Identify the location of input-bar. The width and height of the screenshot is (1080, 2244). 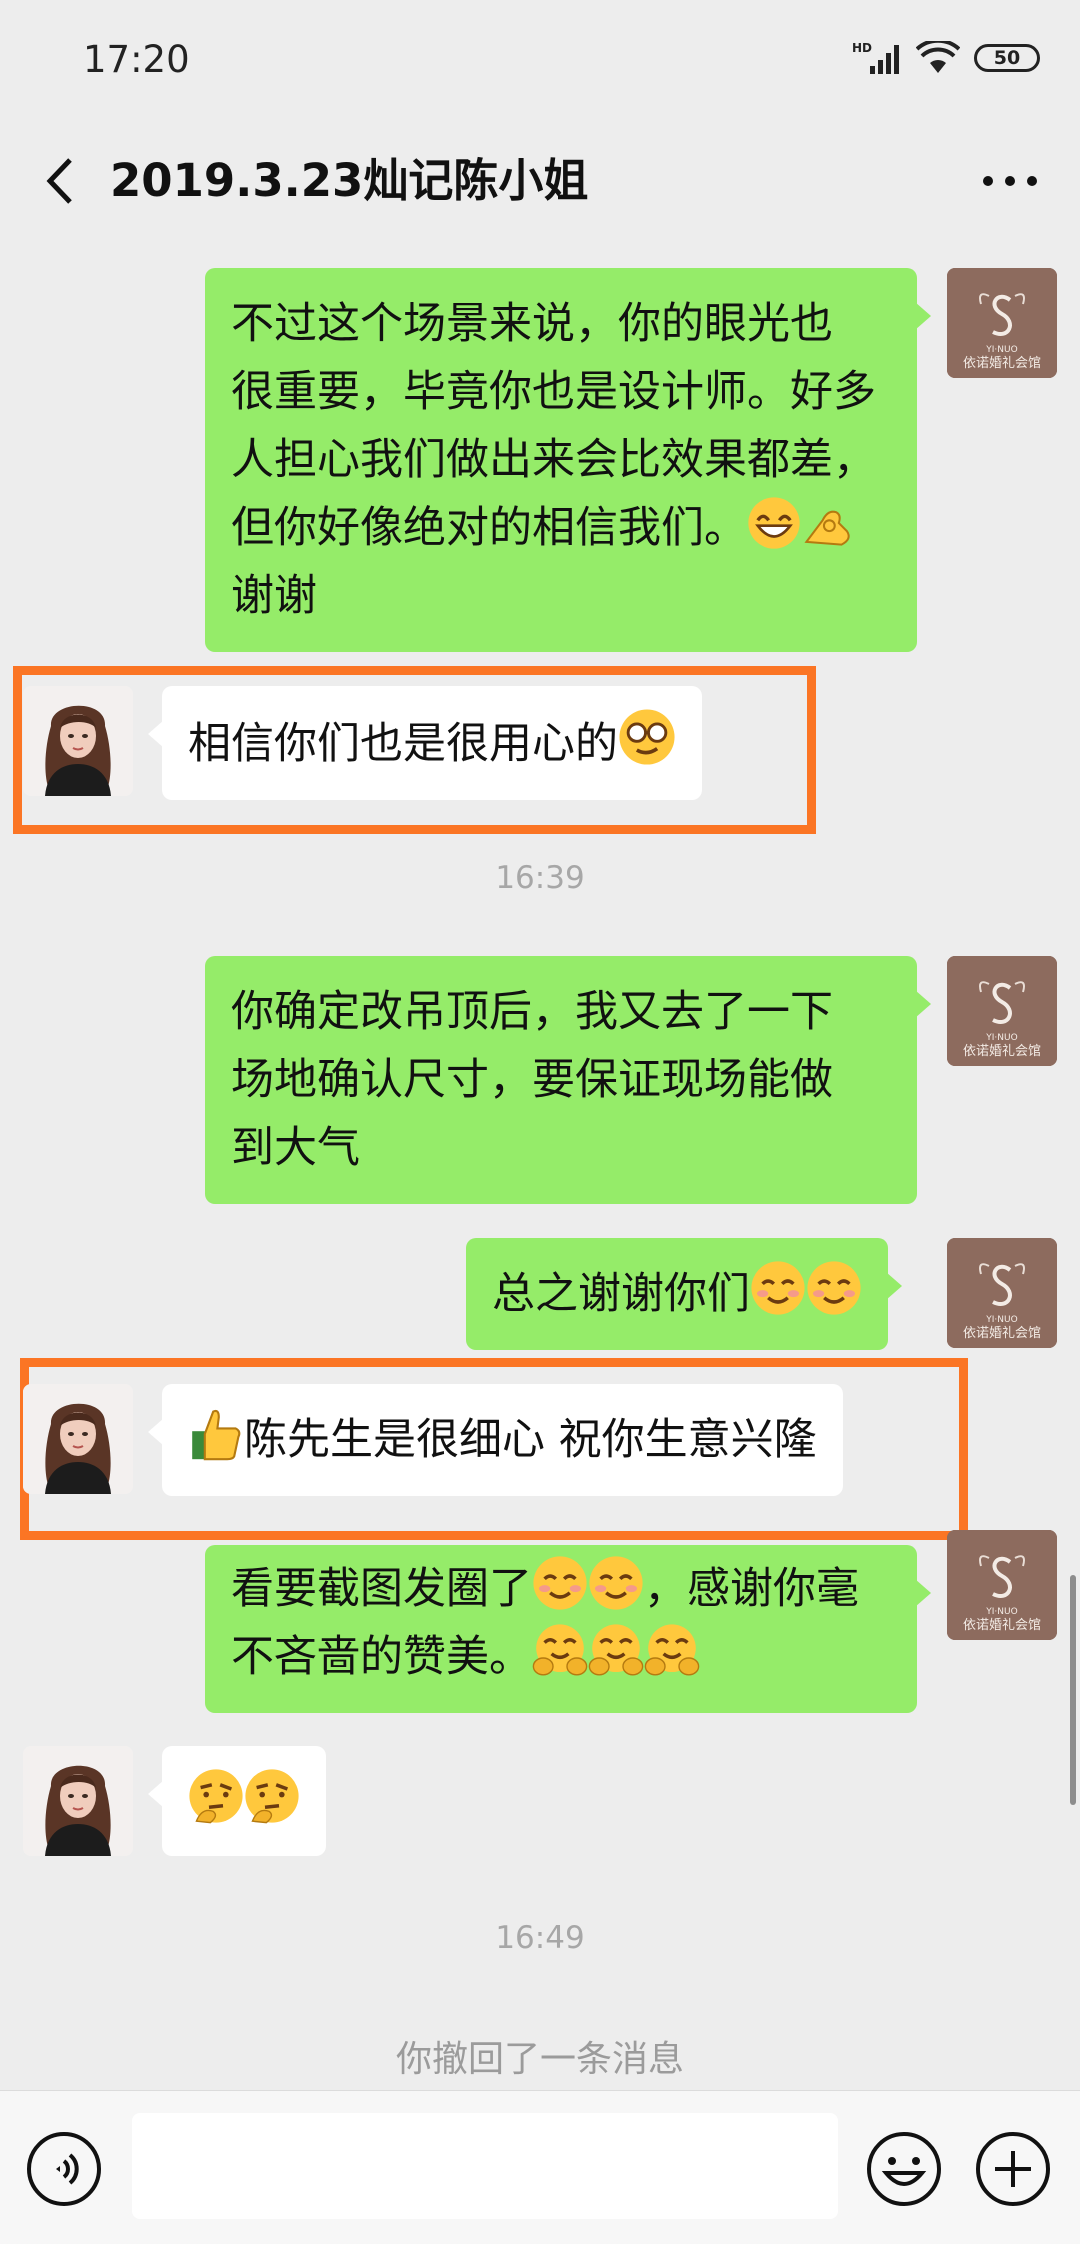
(540, 2167).